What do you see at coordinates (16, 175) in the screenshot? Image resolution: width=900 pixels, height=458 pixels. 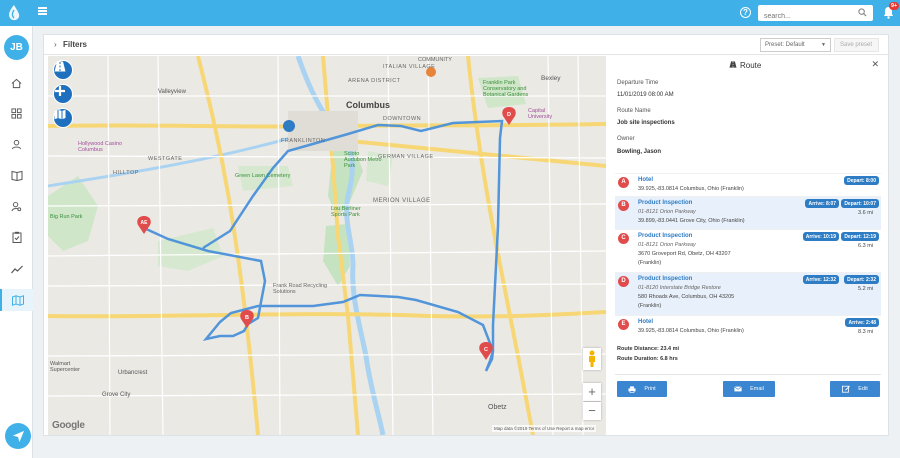 I see `sidebar-item-library` at bounding box center [16, 175].